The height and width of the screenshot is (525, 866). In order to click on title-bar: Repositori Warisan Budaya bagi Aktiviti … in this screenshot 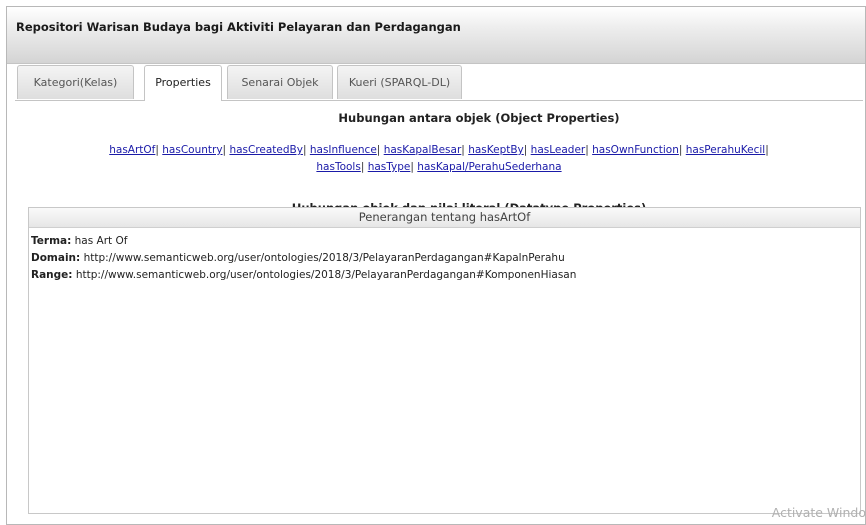, I will do `click(436, 35)`.